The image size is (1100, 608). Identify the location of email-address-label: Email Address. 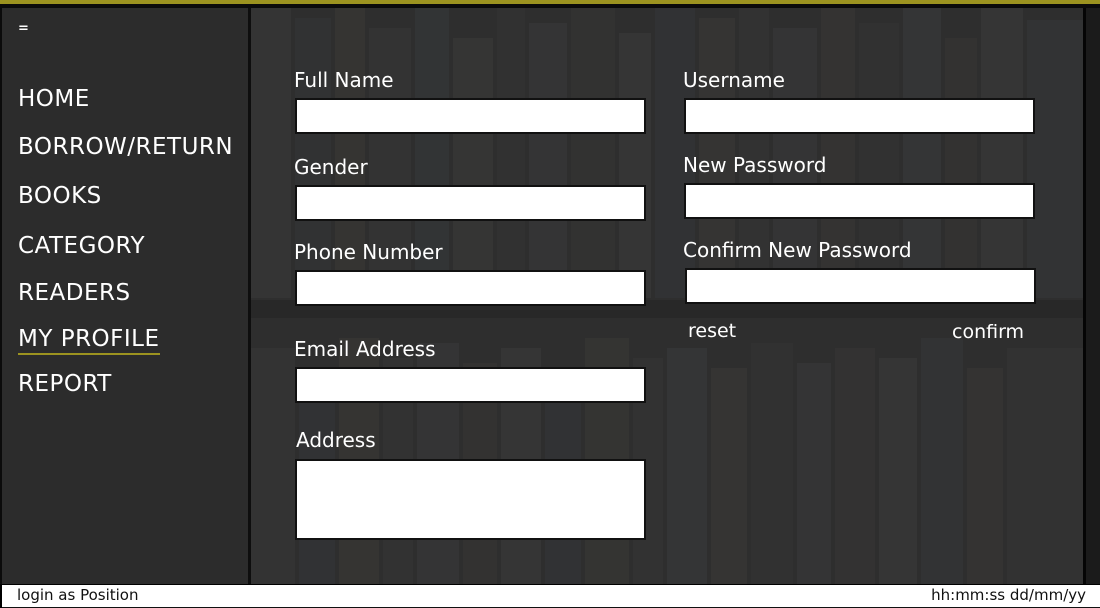
(365, 349).